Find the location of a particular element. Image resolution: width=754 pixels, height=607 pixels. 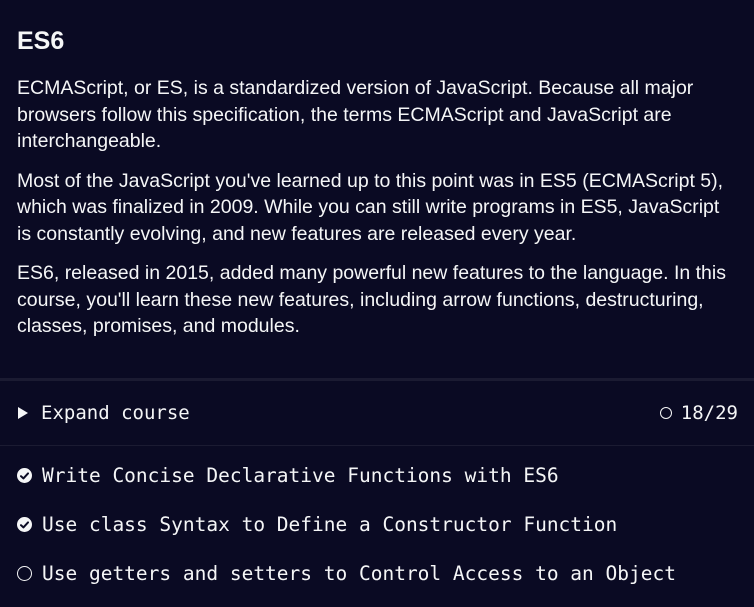

triangle-right-icon is located at coordinates (23, 413).